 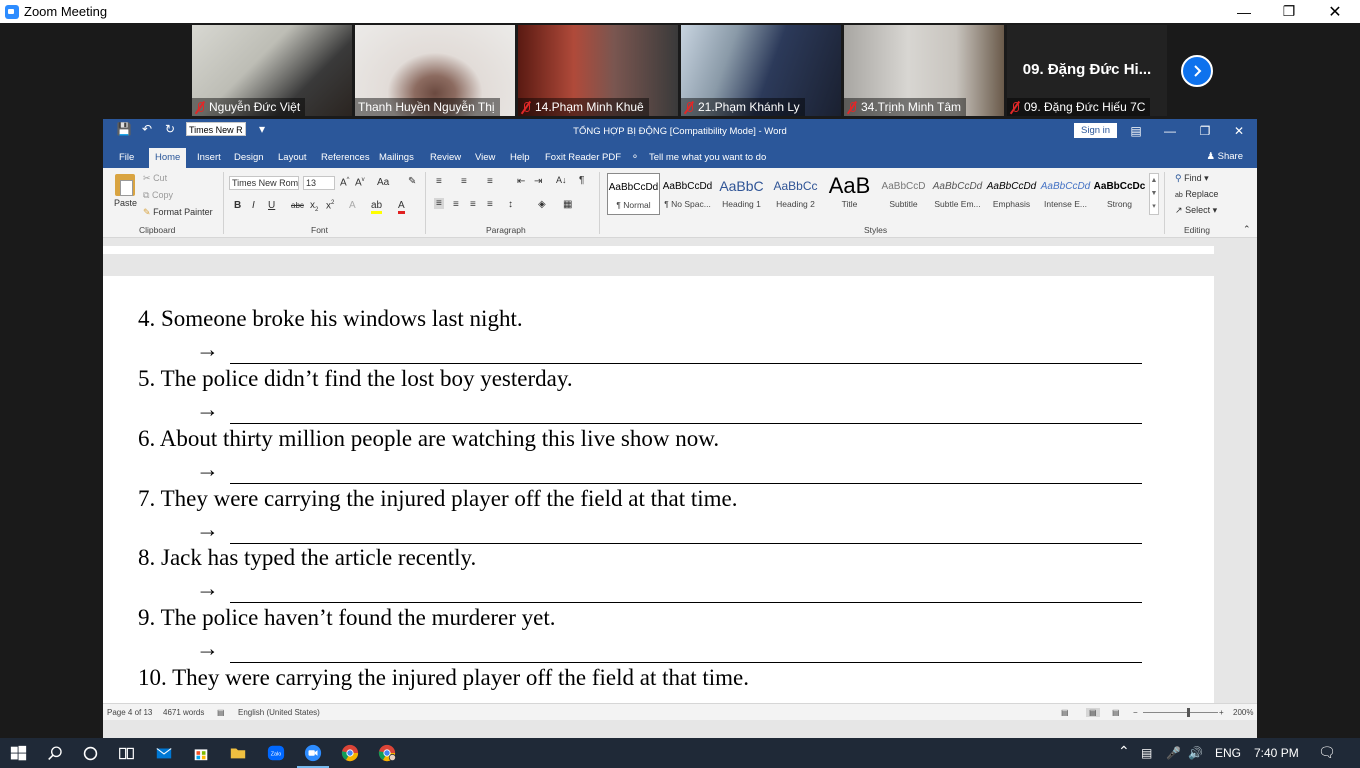 I want to click on participant-tile: 21.Phạm Khánh Ly, so click(x=761, y=70).